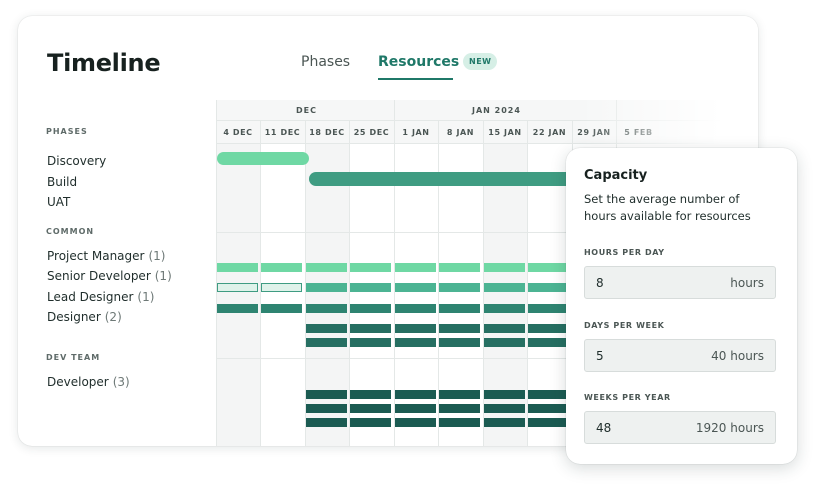 This screenshot has height=494, width=816. What do you see at coordinates (74, 317) in the screenshot?
I see `row-name: Designer` at bounding box center [74, 317].